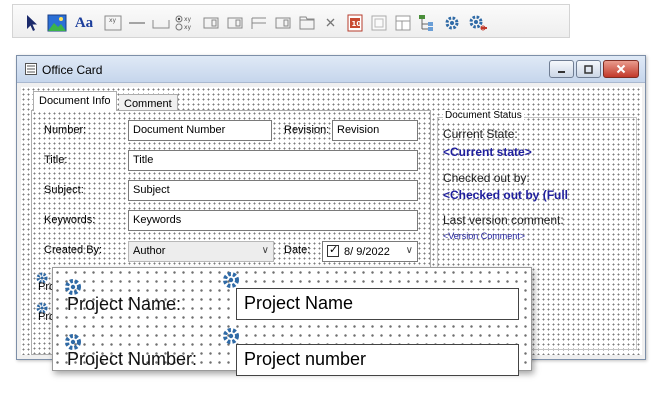 This screenshot has width=660, height=399. I want to click on svg-text: 10, so click(357, 24).